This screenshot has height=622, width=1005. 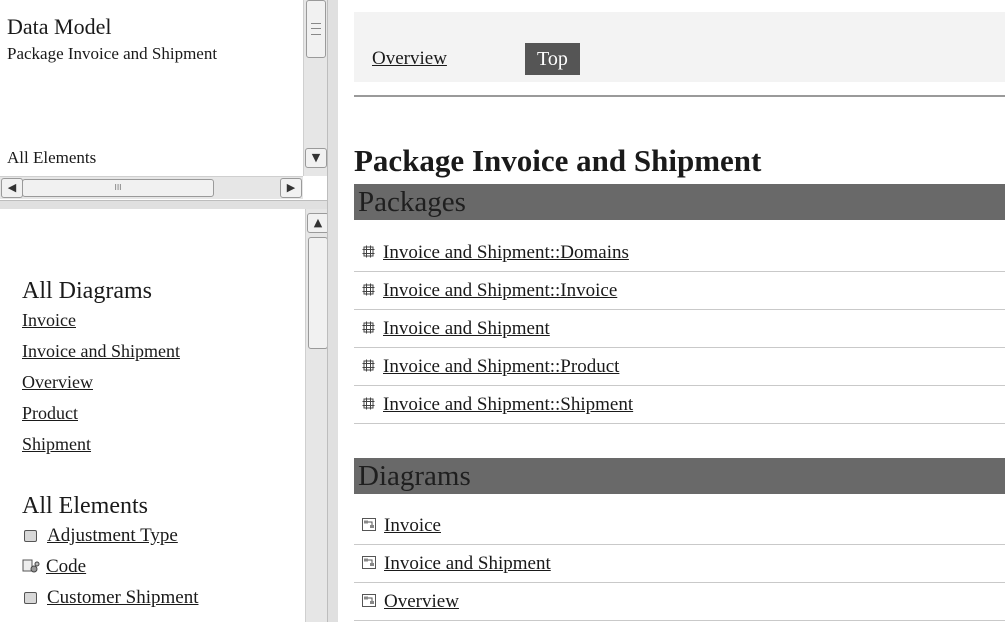 I want to click on table-row: Invoice and Shipment::Shipment, so click(x=679, y=405).